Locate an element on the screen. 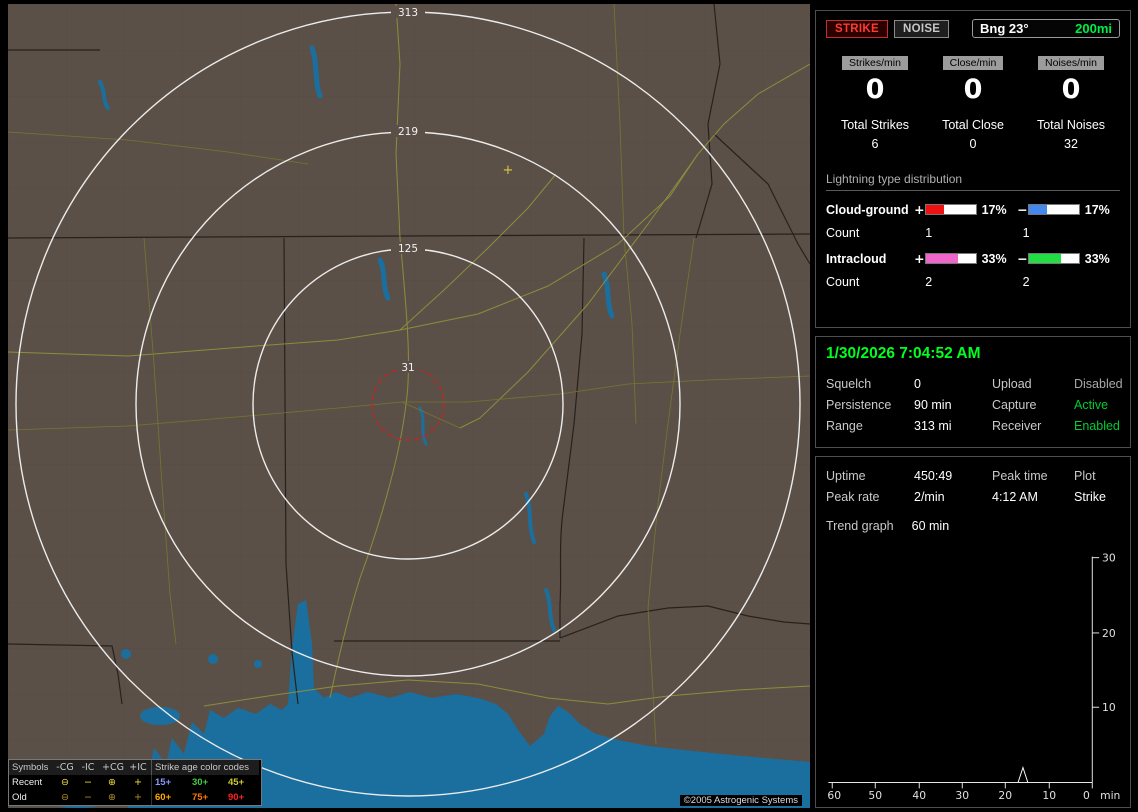  y-tick-10: 10 is located at coordinates (1109, 707).